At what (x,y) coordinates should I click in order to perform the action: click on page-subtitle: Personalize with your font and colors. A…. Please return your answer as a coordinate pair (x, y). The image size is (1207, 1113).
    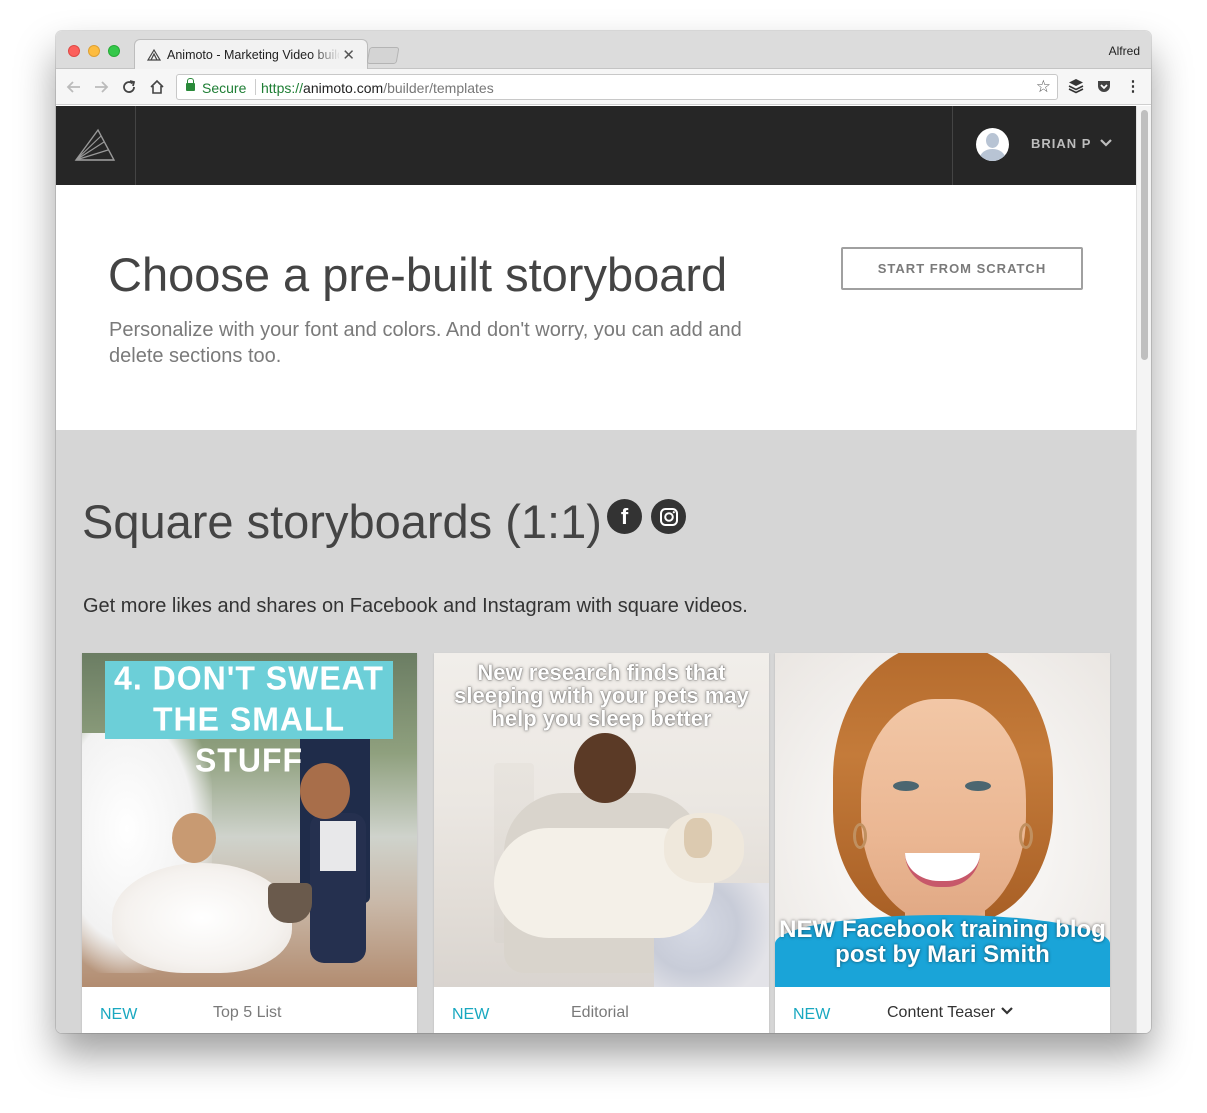
    Looking at the image, I should click on (425, 343).